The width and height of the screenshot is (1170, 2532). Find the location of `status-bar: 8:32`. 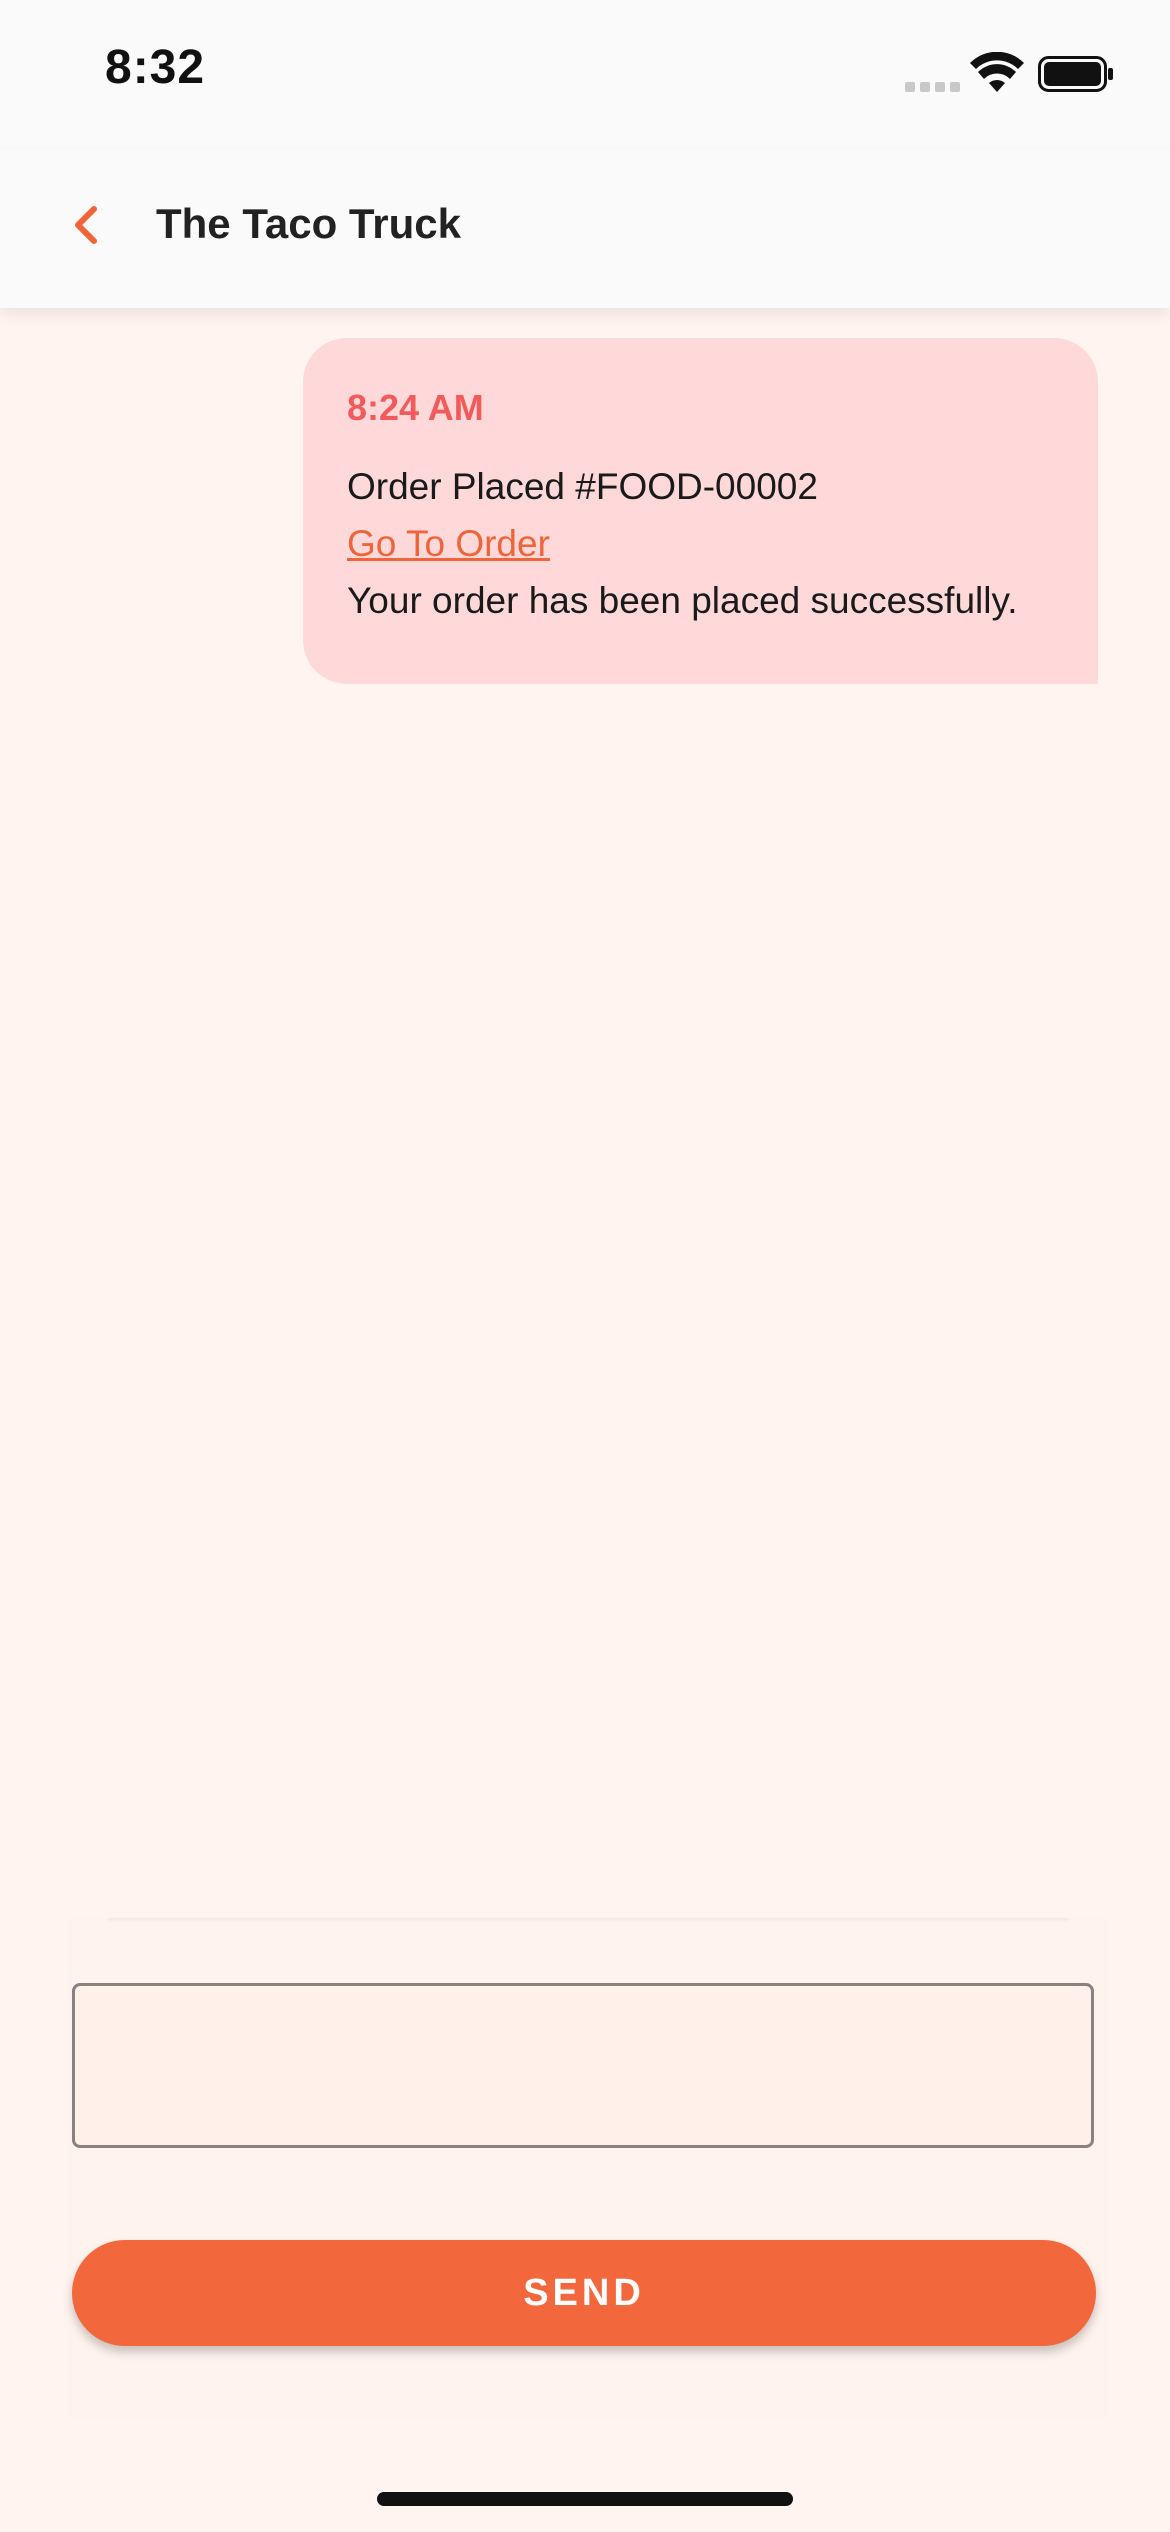

status-bar: 8:32 is located at coordinates (585, 75).